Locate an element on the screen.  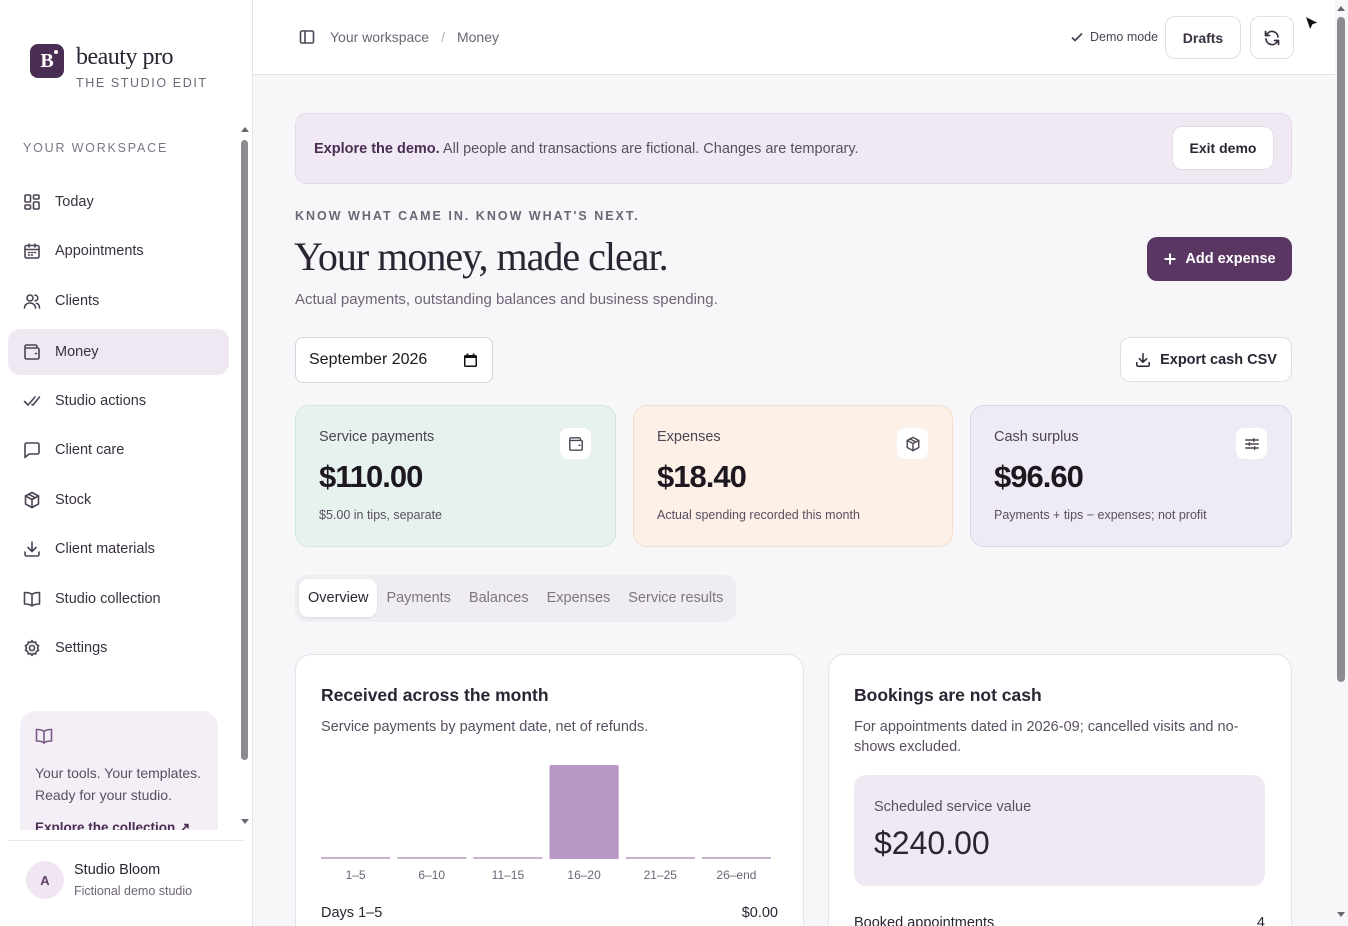
export-label: Export cash CSV is located at coordinates (1218, 359).